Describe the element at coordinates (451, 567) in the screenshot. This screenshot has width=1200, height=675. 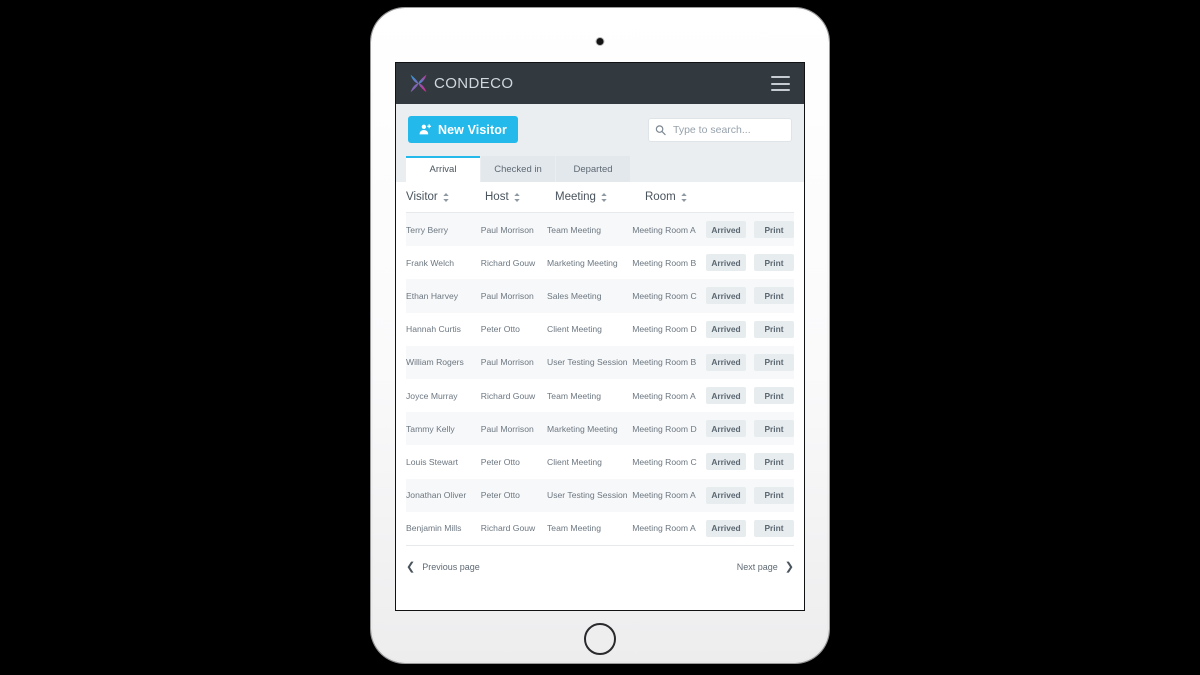
I see `previous-page-label: Previous page` at that location.